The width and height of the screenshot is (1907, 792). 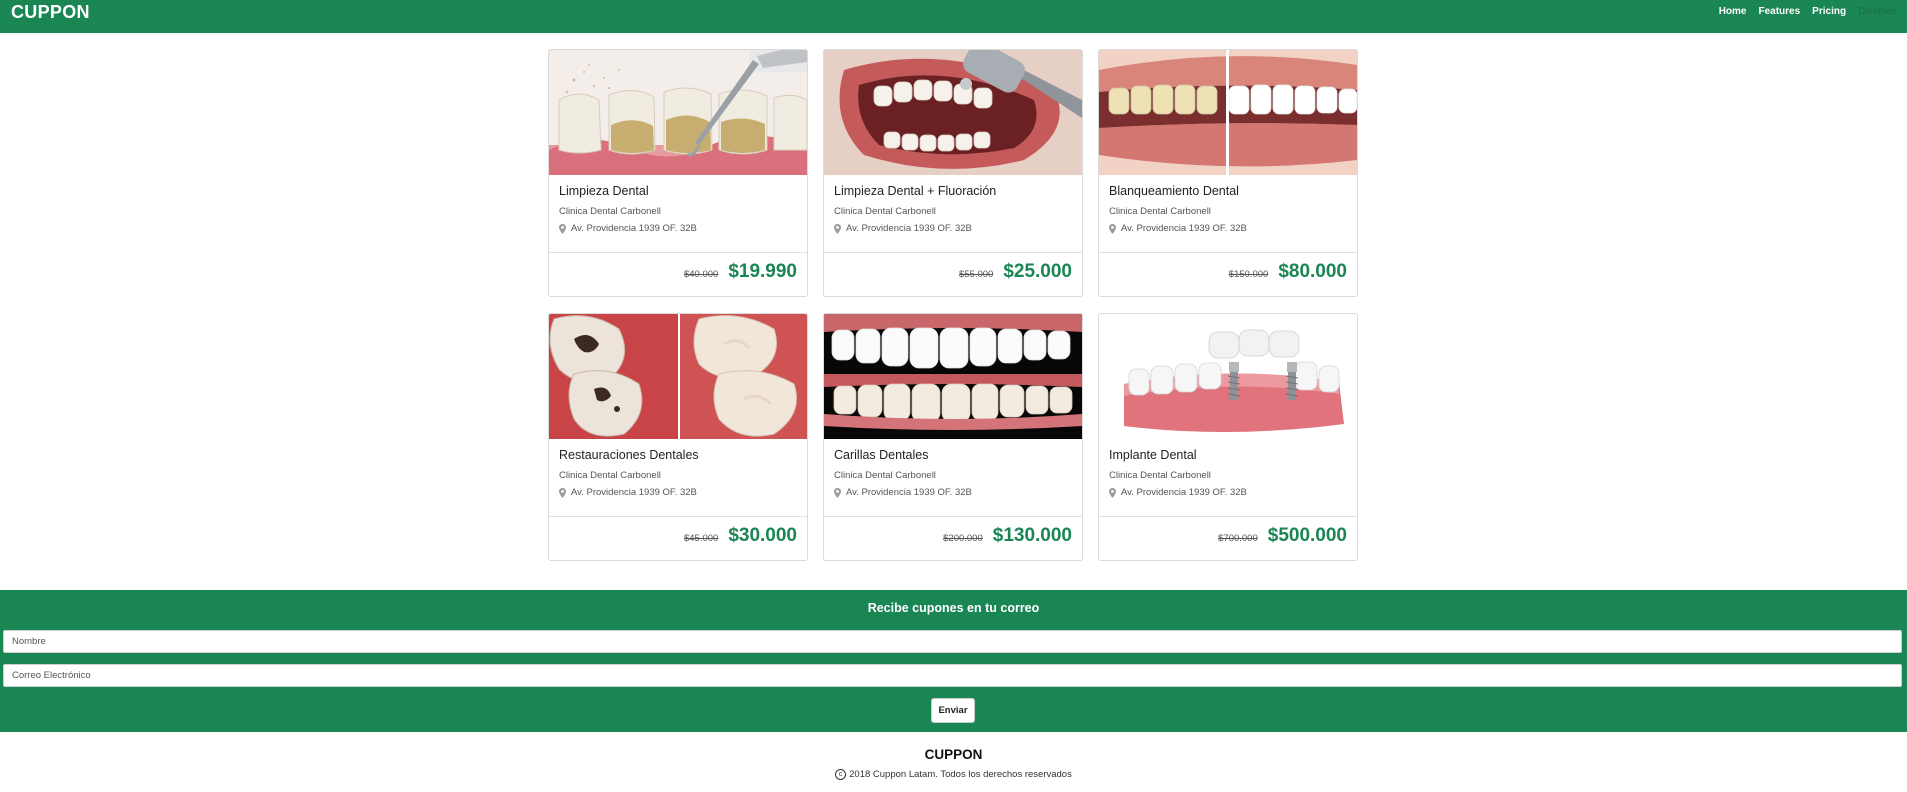 What do you see at coordinates (952, 675) in the screenshot?
I see `email-input` at bounding box center [952, 675].